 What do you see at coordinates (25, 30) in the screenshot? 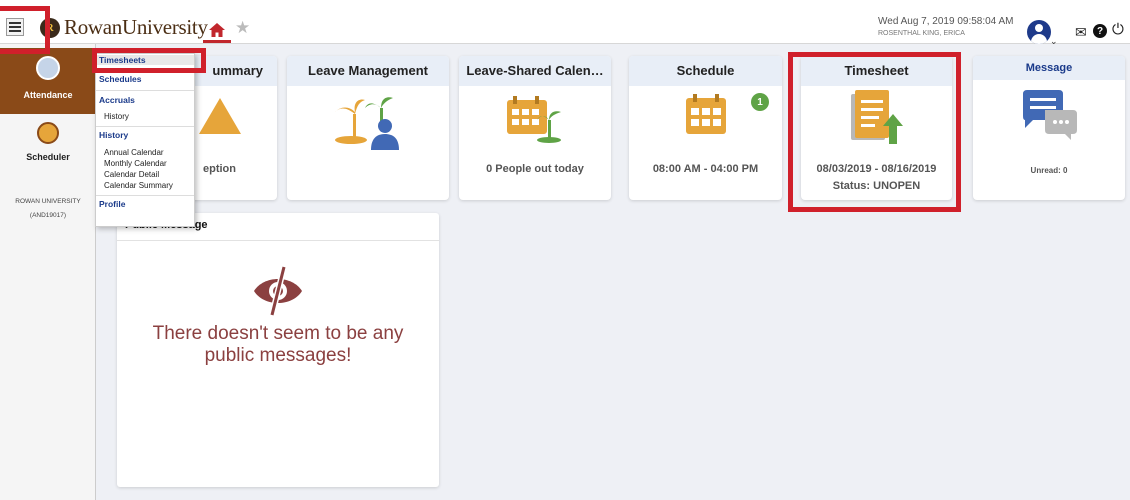
I see `highlight-box-hamburger` at bounding box center [25, 30].